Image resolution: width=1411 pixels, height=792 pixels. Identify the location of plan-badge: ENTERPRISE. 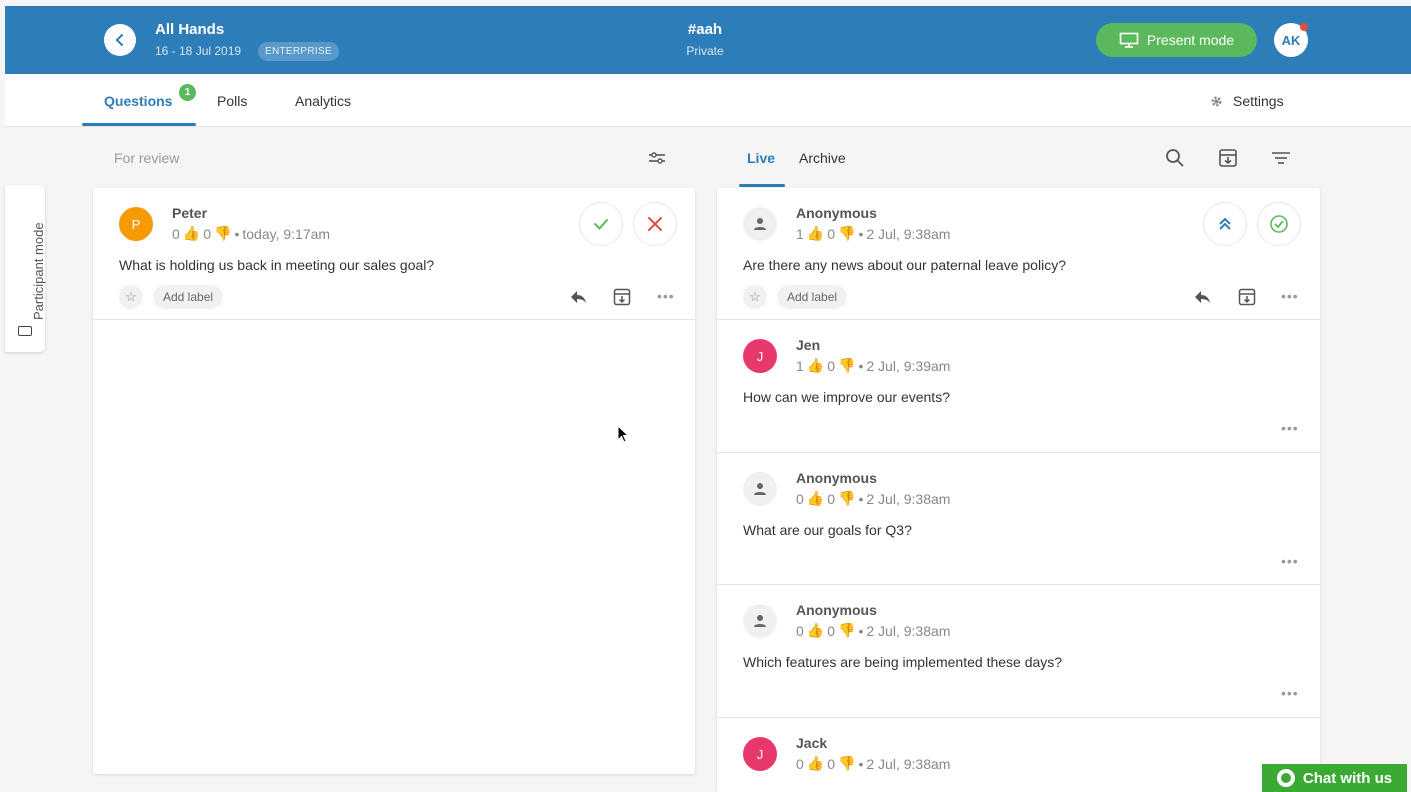
(298, 51).